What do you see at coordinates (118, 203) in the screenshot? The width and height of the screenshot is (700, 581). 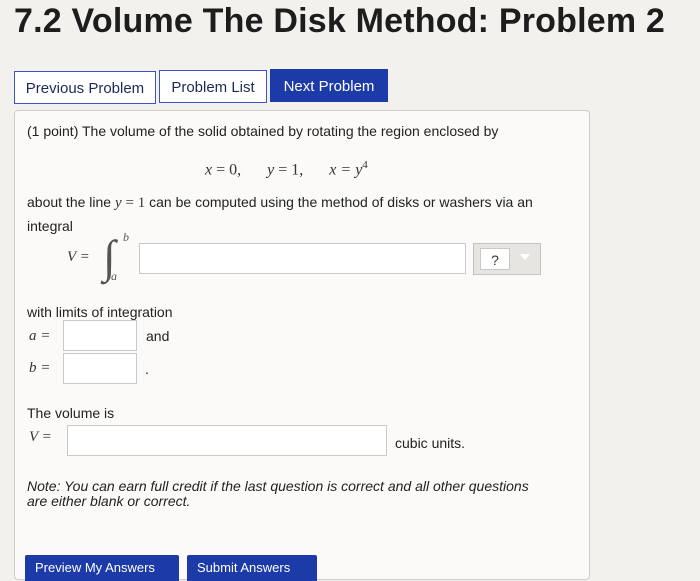 I see `about-var: y` at bounding box center [118, 203].